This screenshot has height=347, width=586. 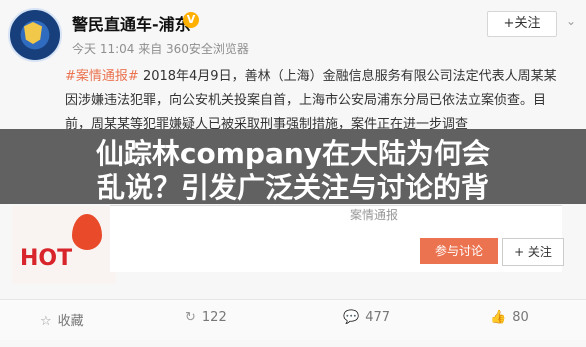 I want to click on account-avatar, so click(x=35, y=35).